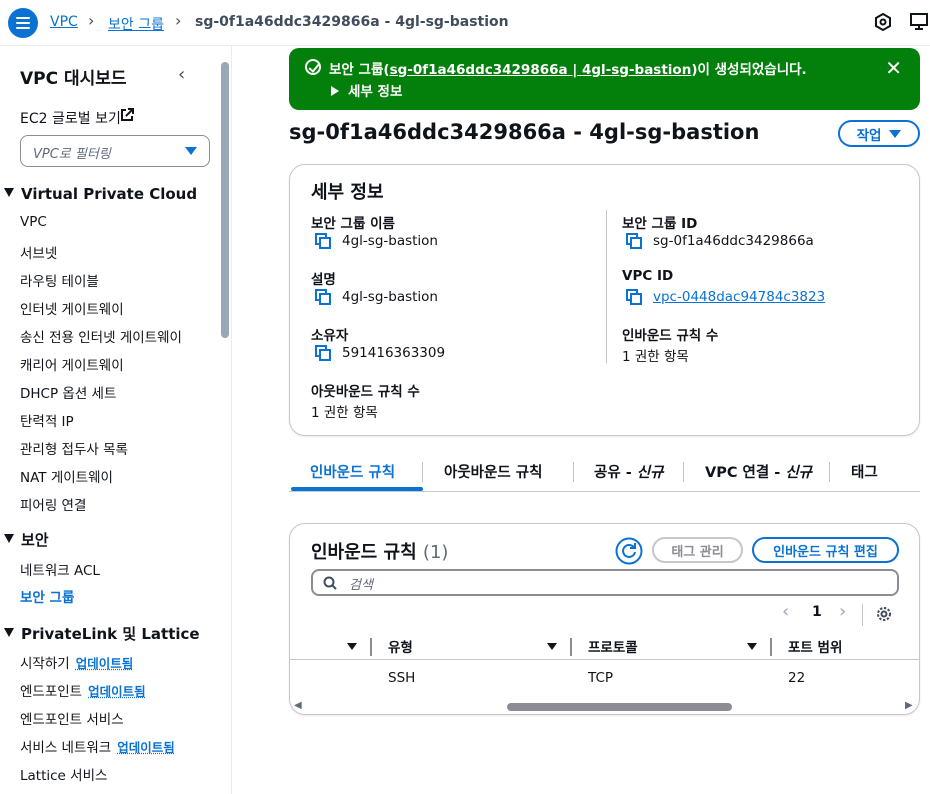  I want to click on sidebar-item-service-networks: 서비스 네트워크 업데이트됨, so click(97, 746).